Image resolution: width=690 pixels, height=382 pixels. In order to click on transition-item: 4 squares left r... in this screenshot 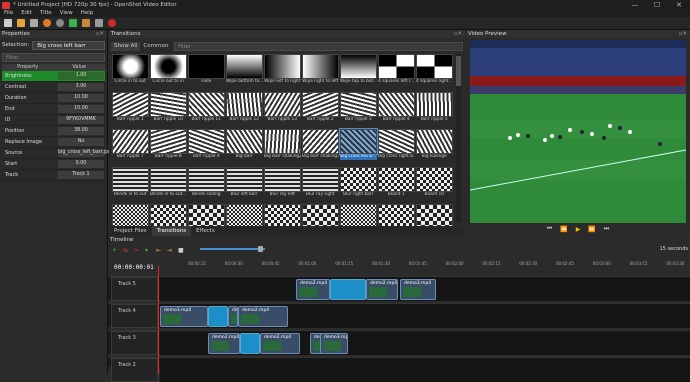, I will do `click(396, 70)`.